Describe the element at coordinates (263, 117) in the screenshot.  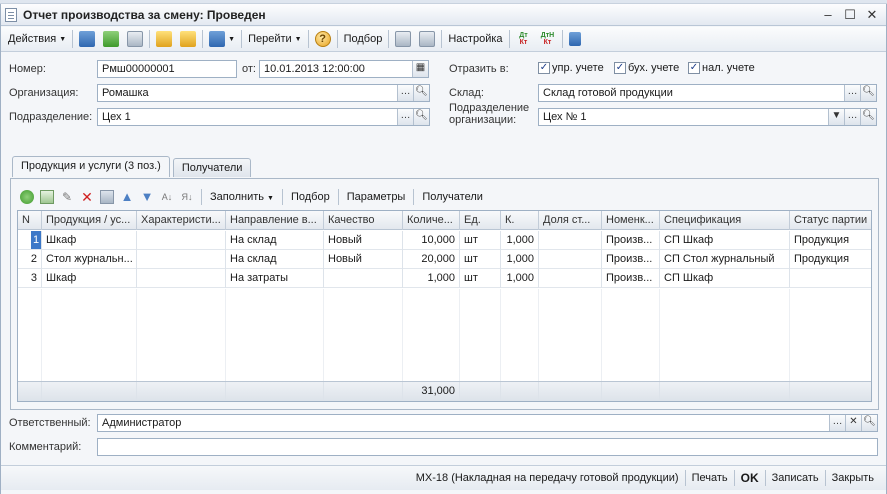
I see `division-field: Цех 1 … 🔍︎` at that location.